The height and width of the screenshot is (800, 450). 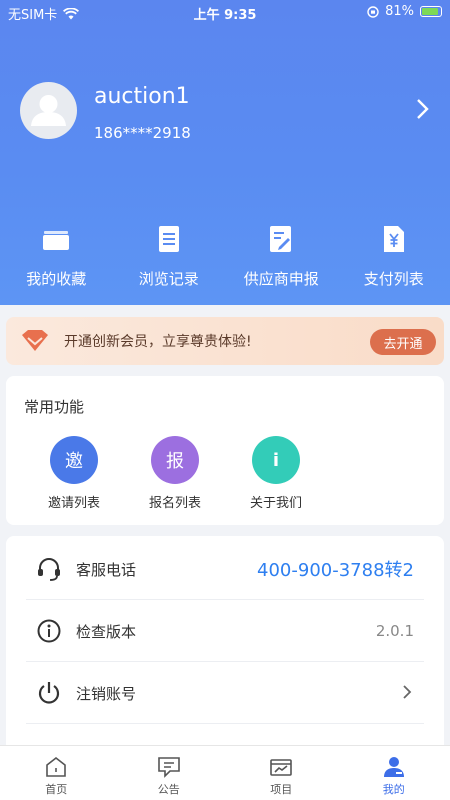 I want to click on profile-card: auction1 186****2918, so click(x=230, y=112).